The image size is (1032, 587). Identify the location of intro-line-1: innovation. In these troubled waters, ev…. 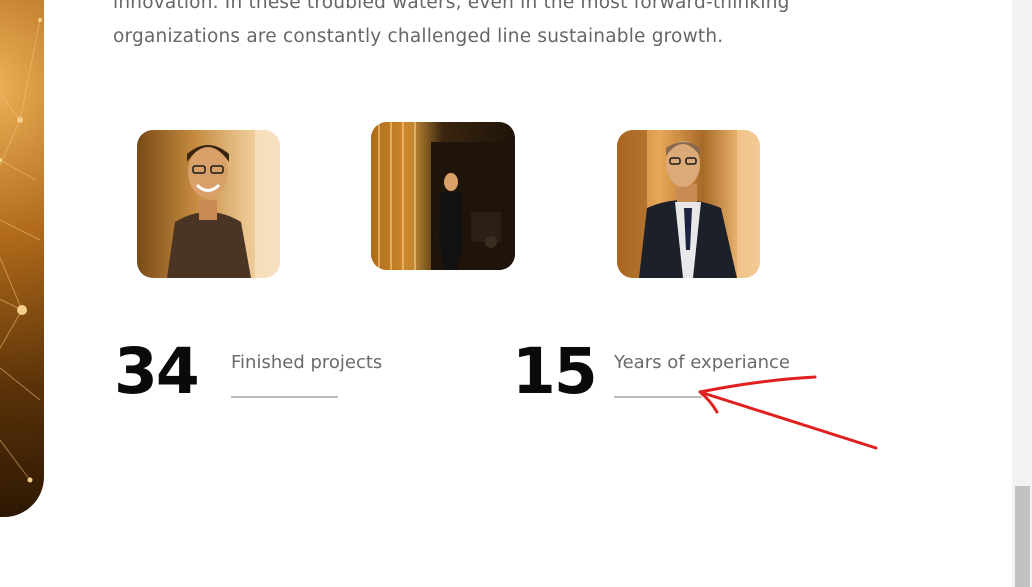
(451, 6).